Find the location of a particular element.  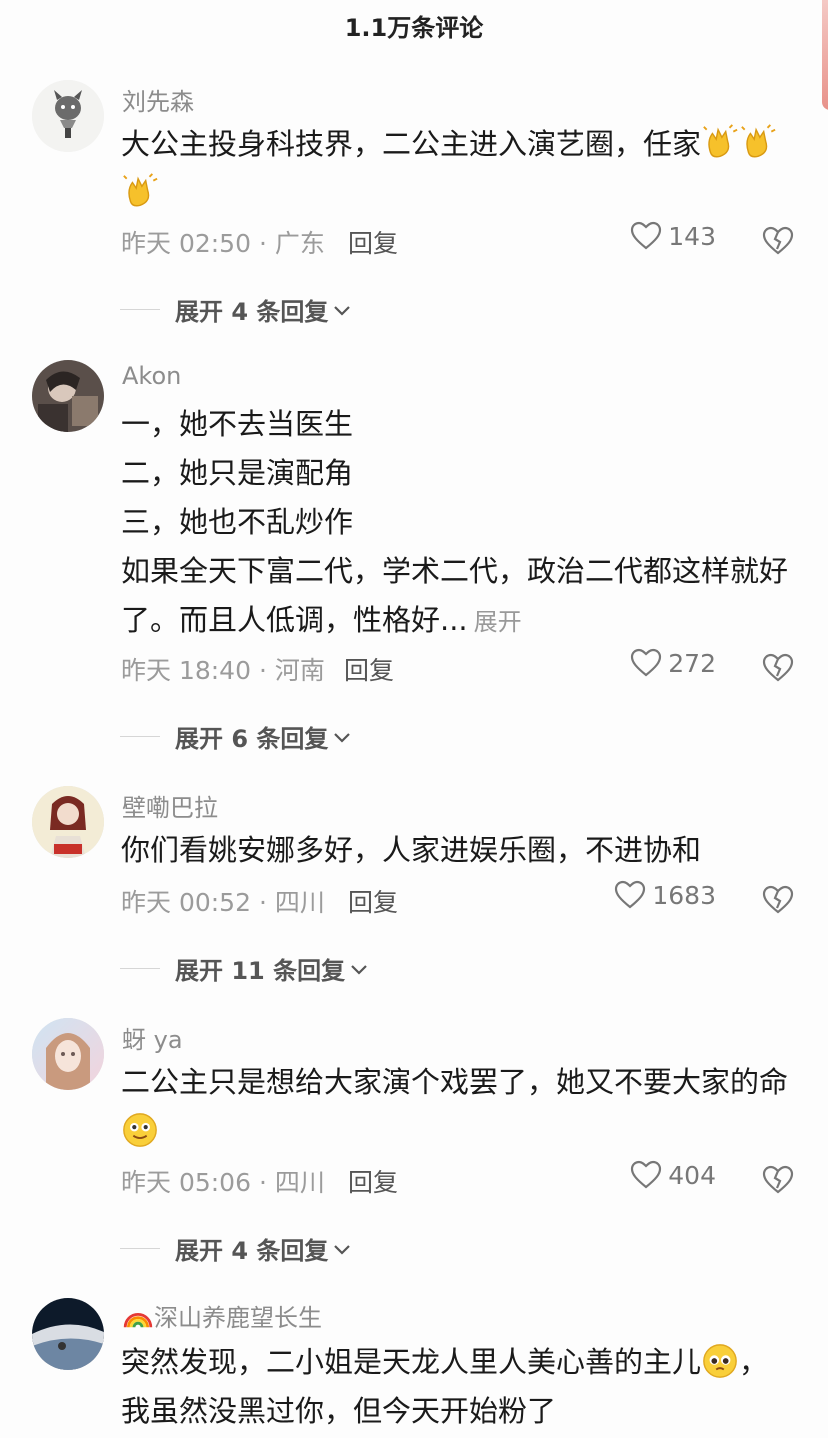

like-count: 143 is located at coordinates (692, 236).